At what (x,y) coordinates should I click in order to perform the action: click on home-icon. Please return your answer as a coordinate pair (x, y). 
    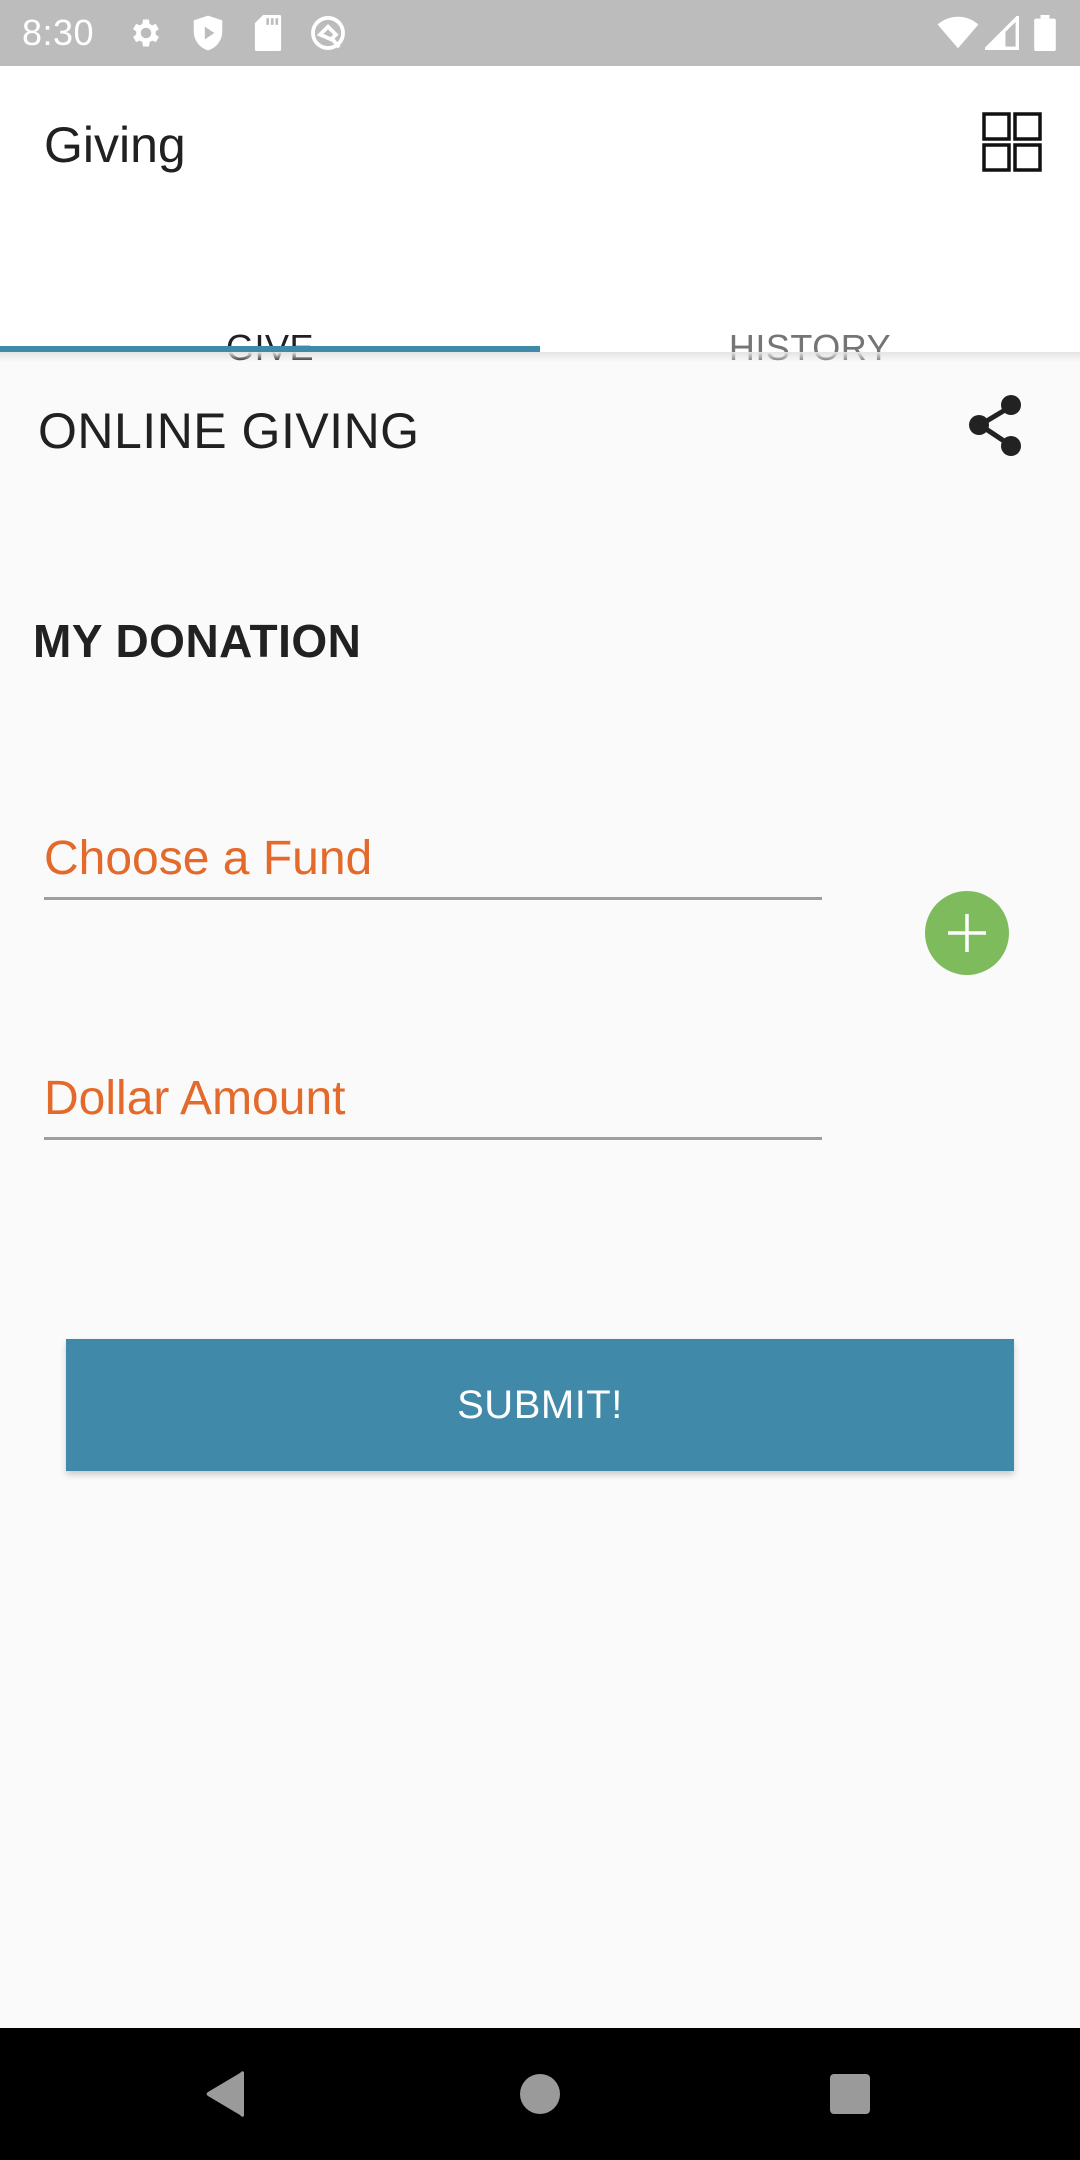
    Looking at the image, I should click on (540, 2094).